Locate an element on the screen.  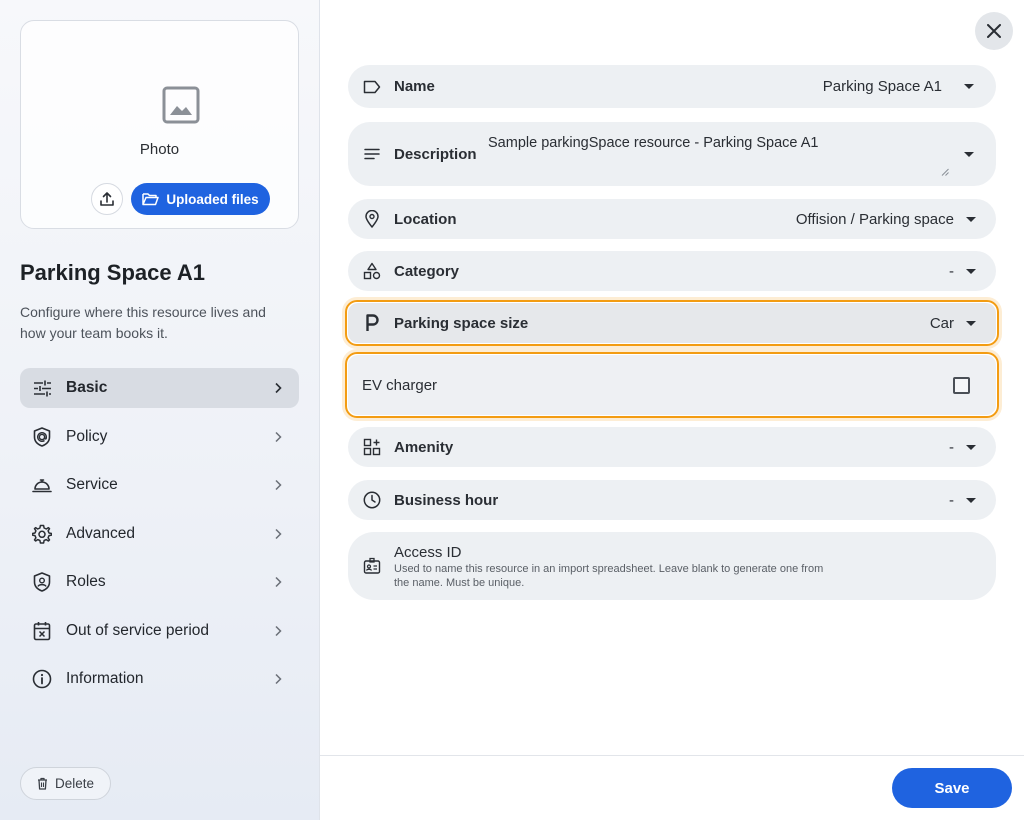
nav-label-information: Information is located at coordinates (105, 678).